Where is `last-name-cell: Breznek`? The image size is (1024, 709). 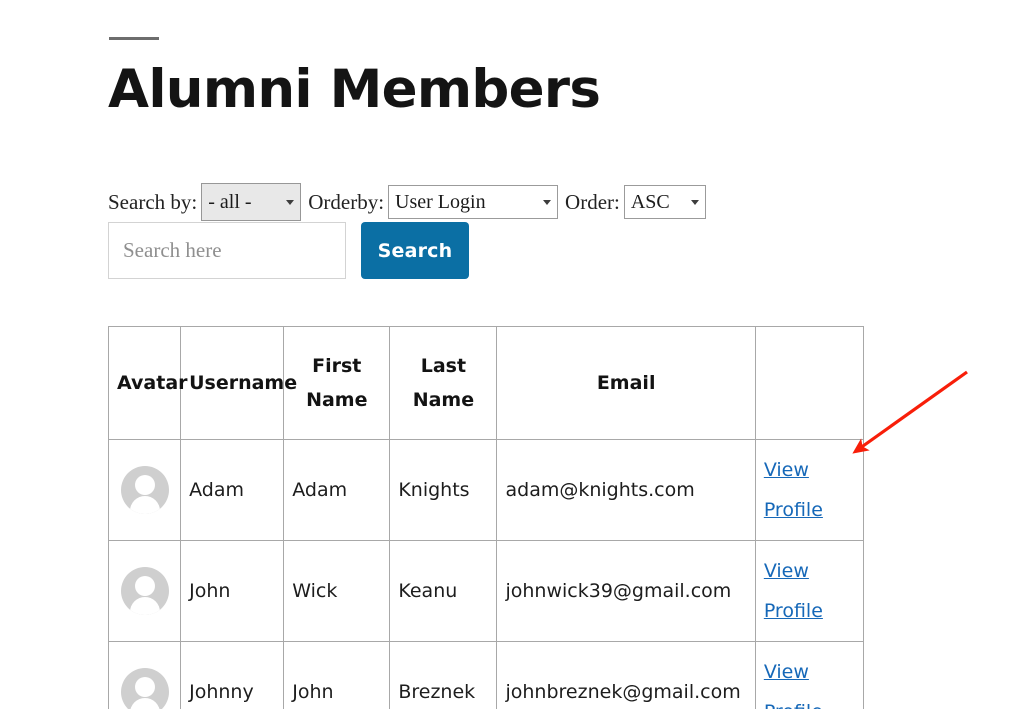
last-name-cell: Breznek is located at coordinates (443, 675).